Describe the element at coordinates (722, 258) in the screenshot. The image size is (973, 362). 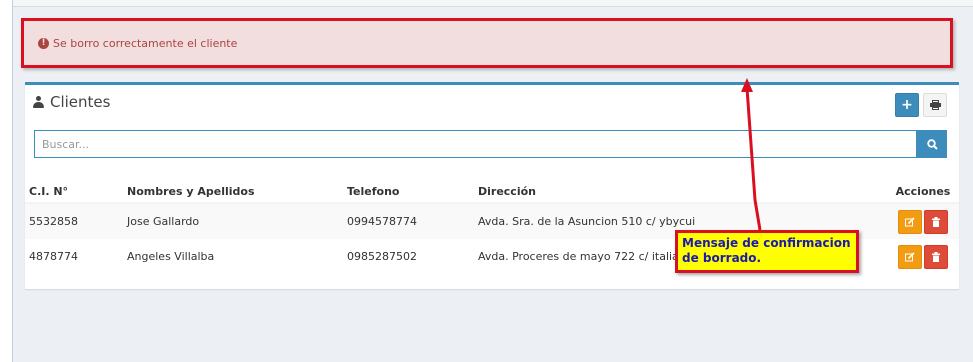
I see `annotation-line-2: de borrado.` at that location.